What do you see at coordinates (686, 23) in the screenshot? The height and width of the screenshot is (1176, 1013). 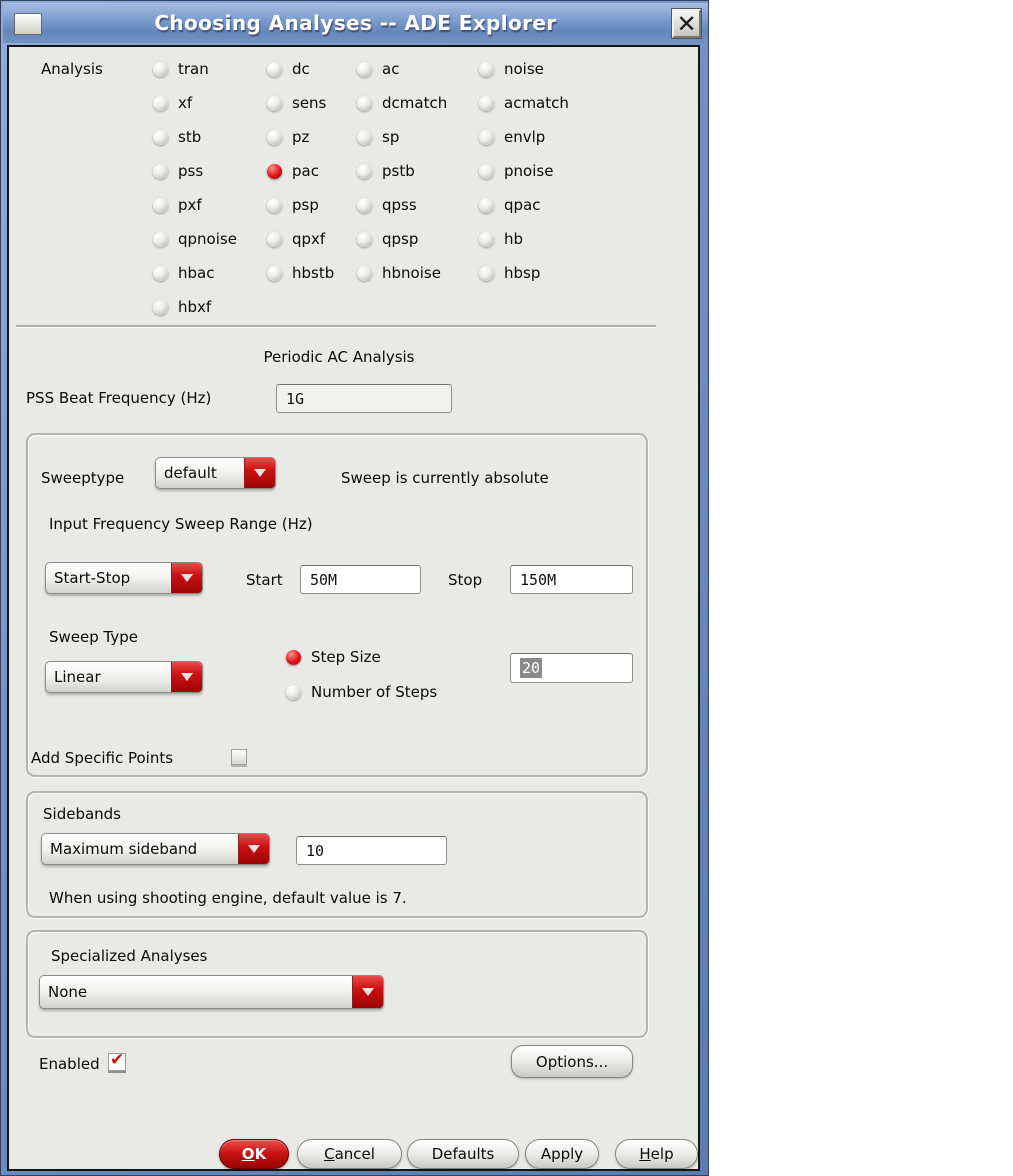 I see `close-icon: ✕` at bounding box center [686, 23].